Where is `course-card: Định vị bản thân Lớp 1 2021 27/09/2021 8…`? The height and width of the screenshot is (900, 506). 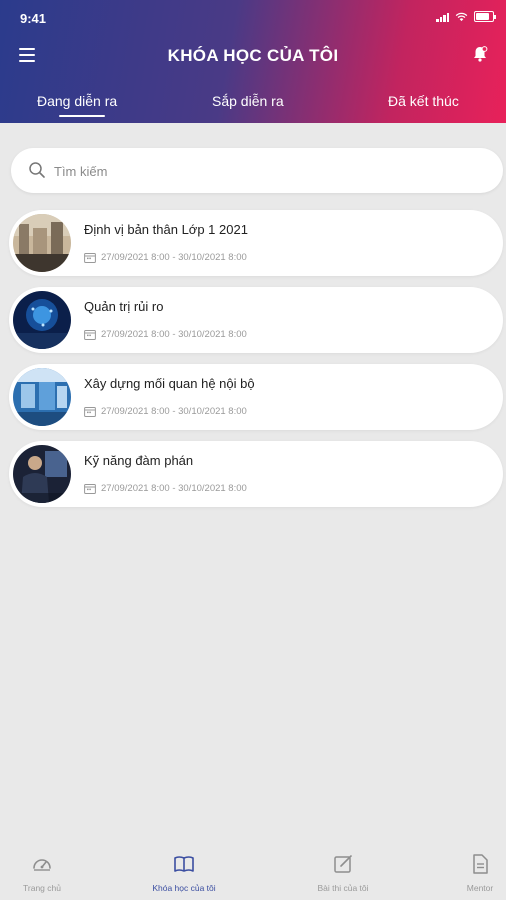
course-card: Định vị bản thân Lớp 1 2021 27/09/2021 8… is located at coordinates (256, 243).